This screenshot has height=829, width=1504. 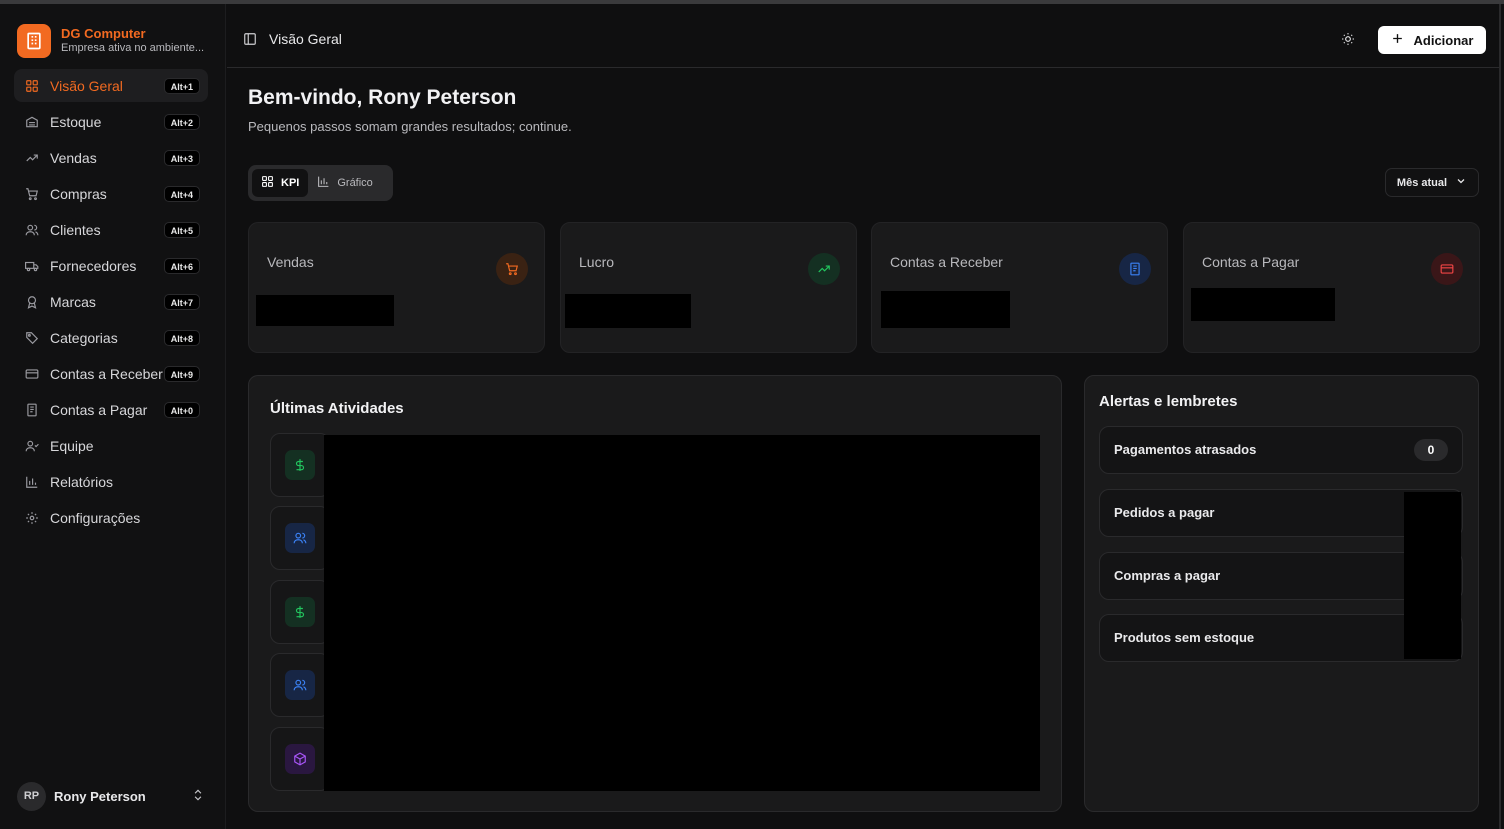 I want to click on window-right-border, so click(x=1500, y=416).